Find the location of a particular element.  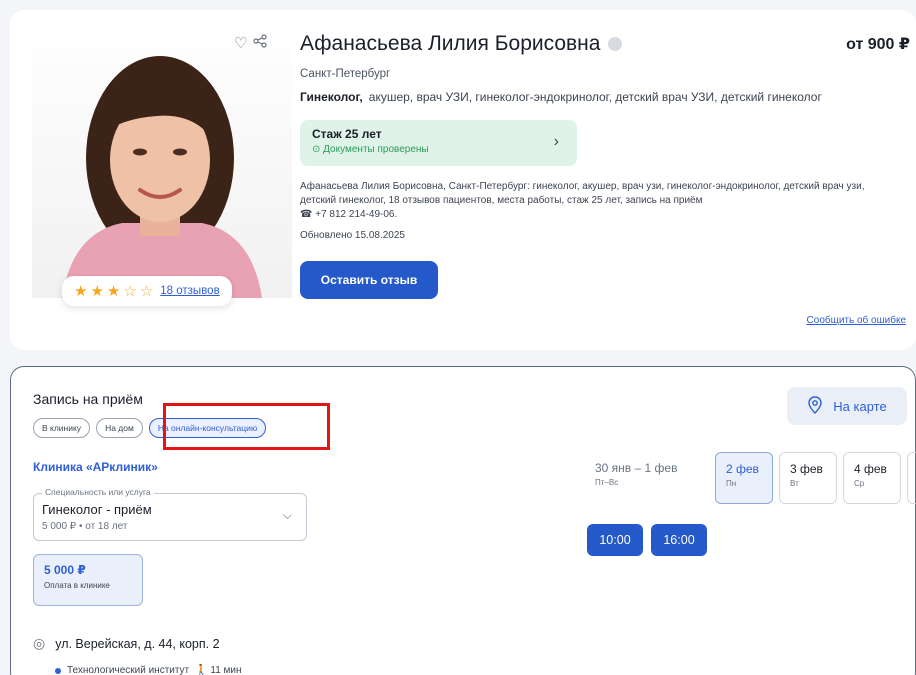

location-pin-icon: ◎ is located at coordinates (39, 643).